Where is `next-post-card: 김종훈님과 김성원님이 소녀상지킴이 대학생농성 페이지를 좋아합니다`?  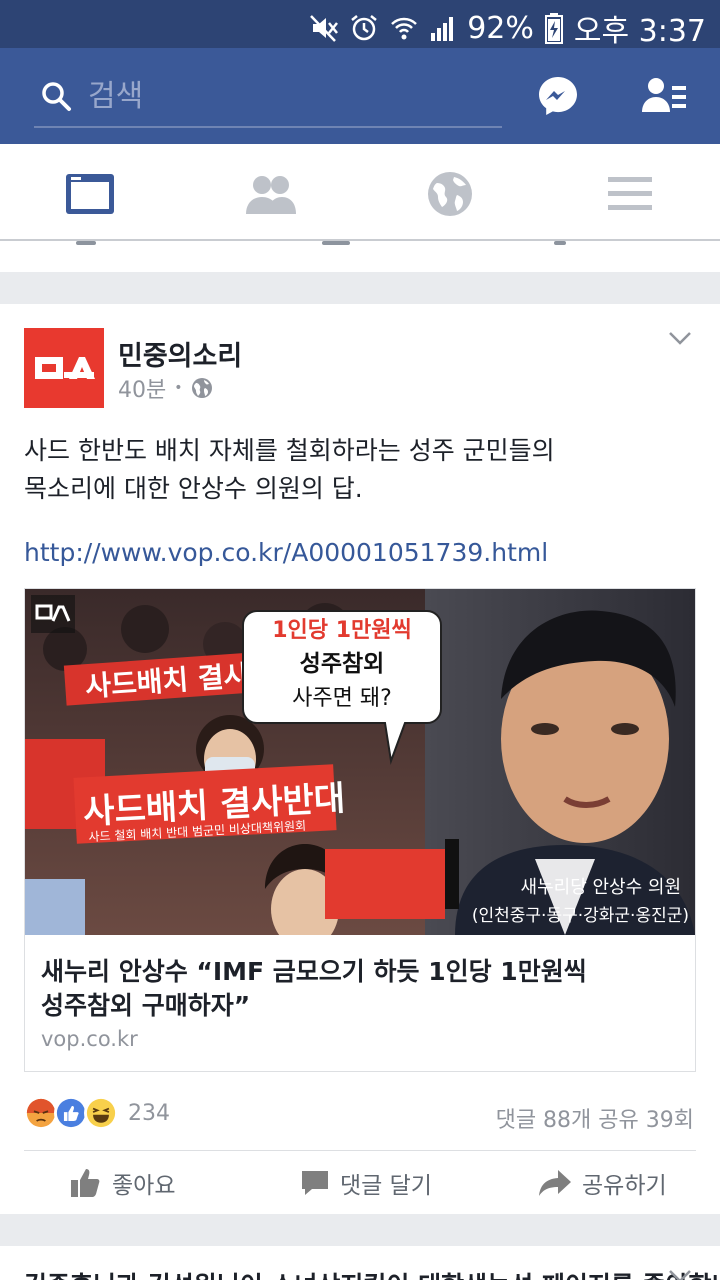 next-post-card: 김종훈님과 김성원님이 소녀상지킴이 대학생농성 페이지를 좋아합니다 is located at coordinates (360, 1263).